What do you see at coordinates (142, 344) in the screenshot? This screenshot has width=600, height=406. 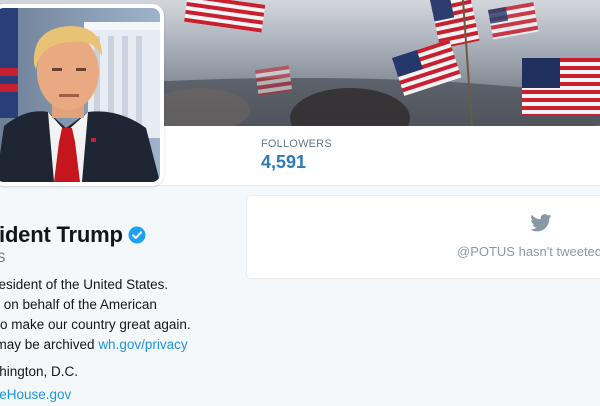 I see `bio-privacy-link: wh.gov/privacy` at bounding box center [142, 344].